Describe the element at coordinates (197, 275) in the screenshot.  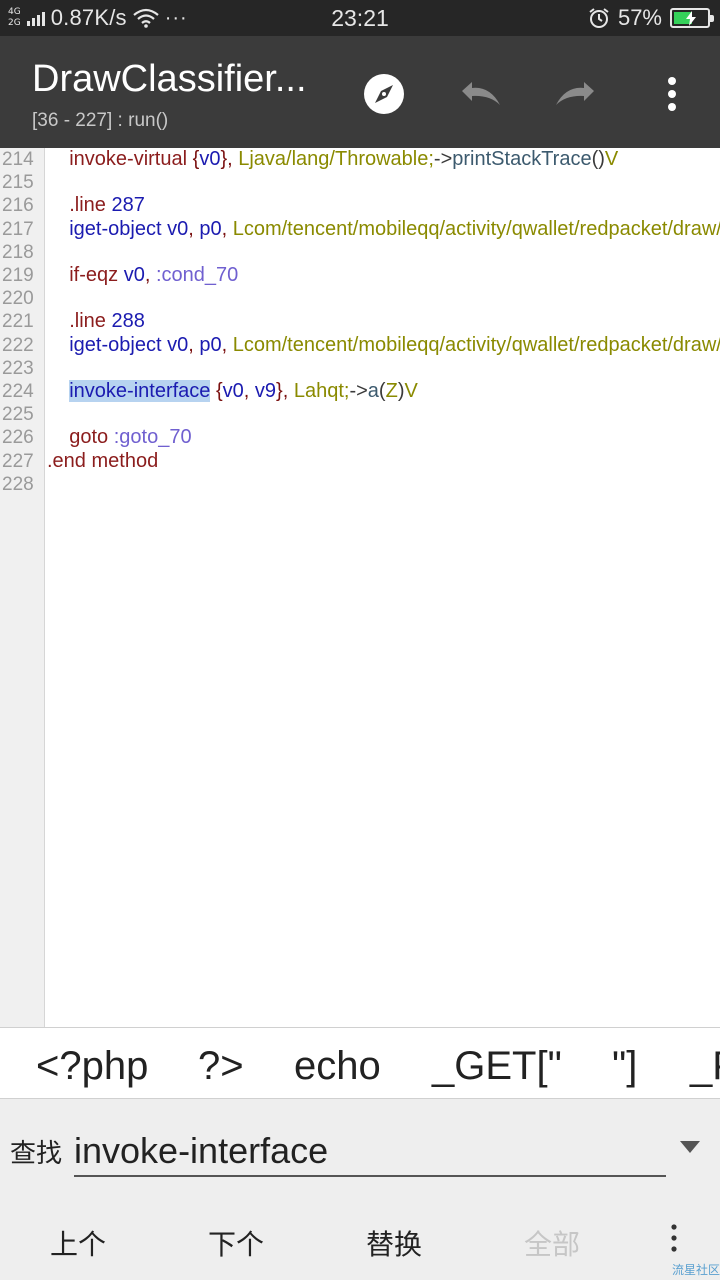
I see `code-token: :cond_70` at that location.